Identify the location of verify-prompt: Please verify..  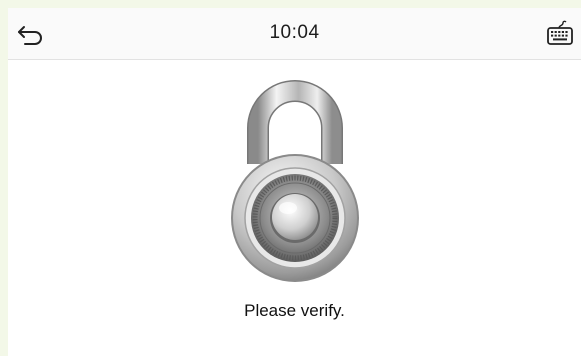
(294, 310).